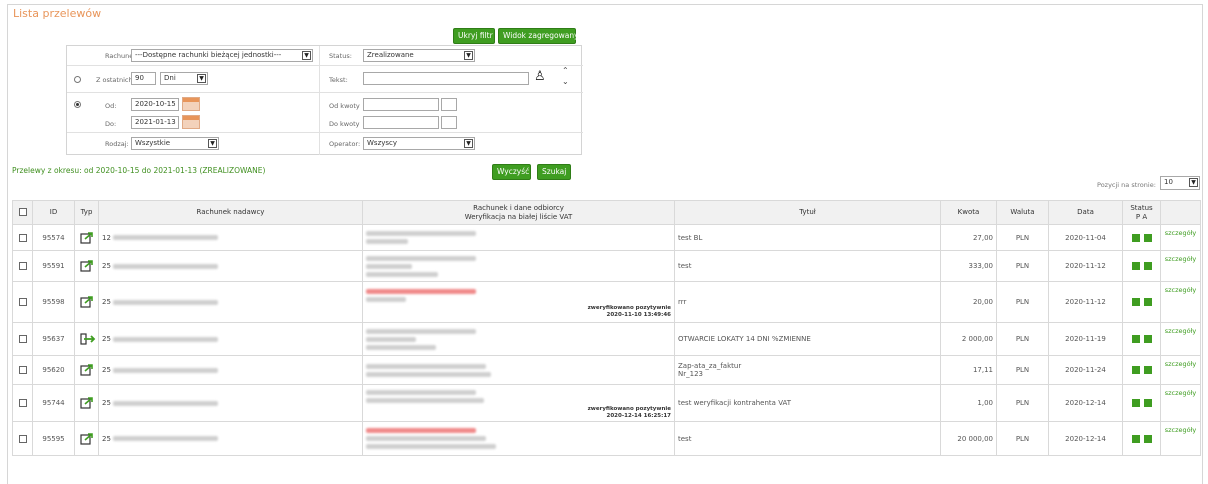  I want to click on amount-from-input, so click(401, 104).